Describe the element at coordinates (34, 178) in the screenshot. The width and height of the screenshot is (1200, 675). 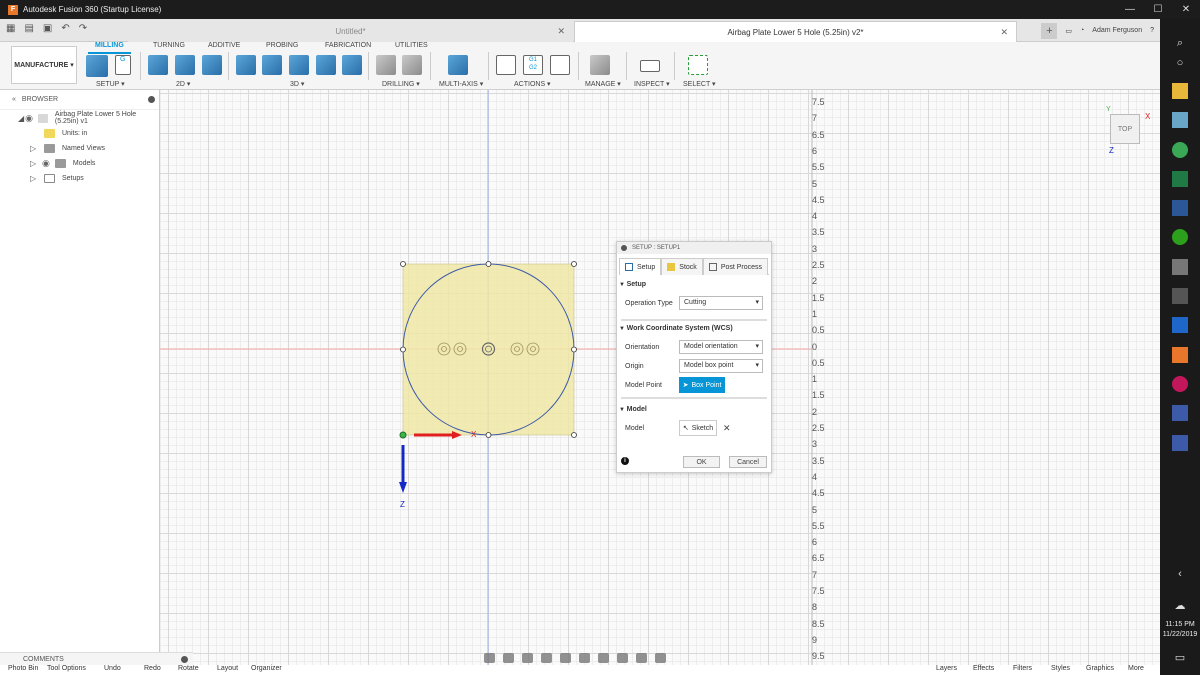
I see `expand-triangle-icon: ▷` at that location.